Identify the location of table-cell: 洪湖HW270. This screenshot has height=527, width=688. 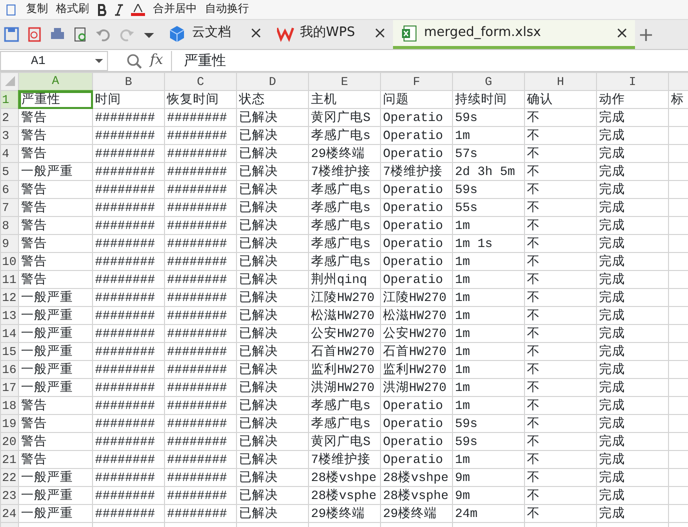
(416, 387).